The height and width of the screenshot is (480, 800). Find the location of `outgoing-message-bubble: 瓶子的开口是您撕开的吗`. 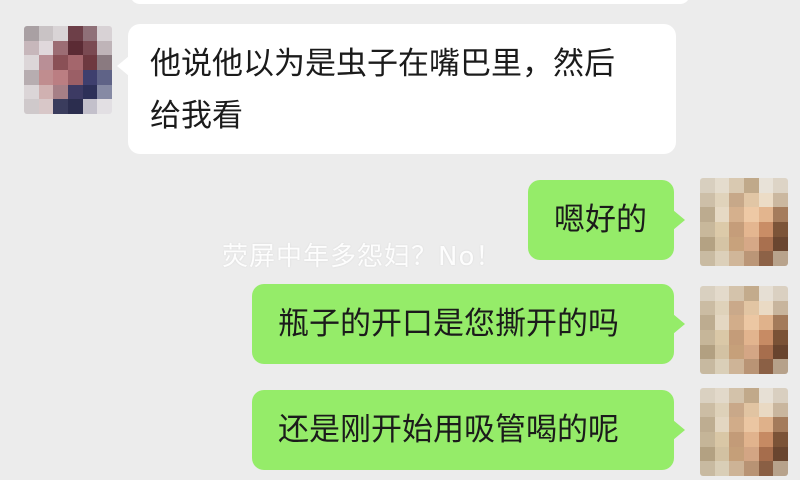

outgoing-message-bubble: 瓶子的开口是您撕开的吗 is located at coordinates (468, 324).